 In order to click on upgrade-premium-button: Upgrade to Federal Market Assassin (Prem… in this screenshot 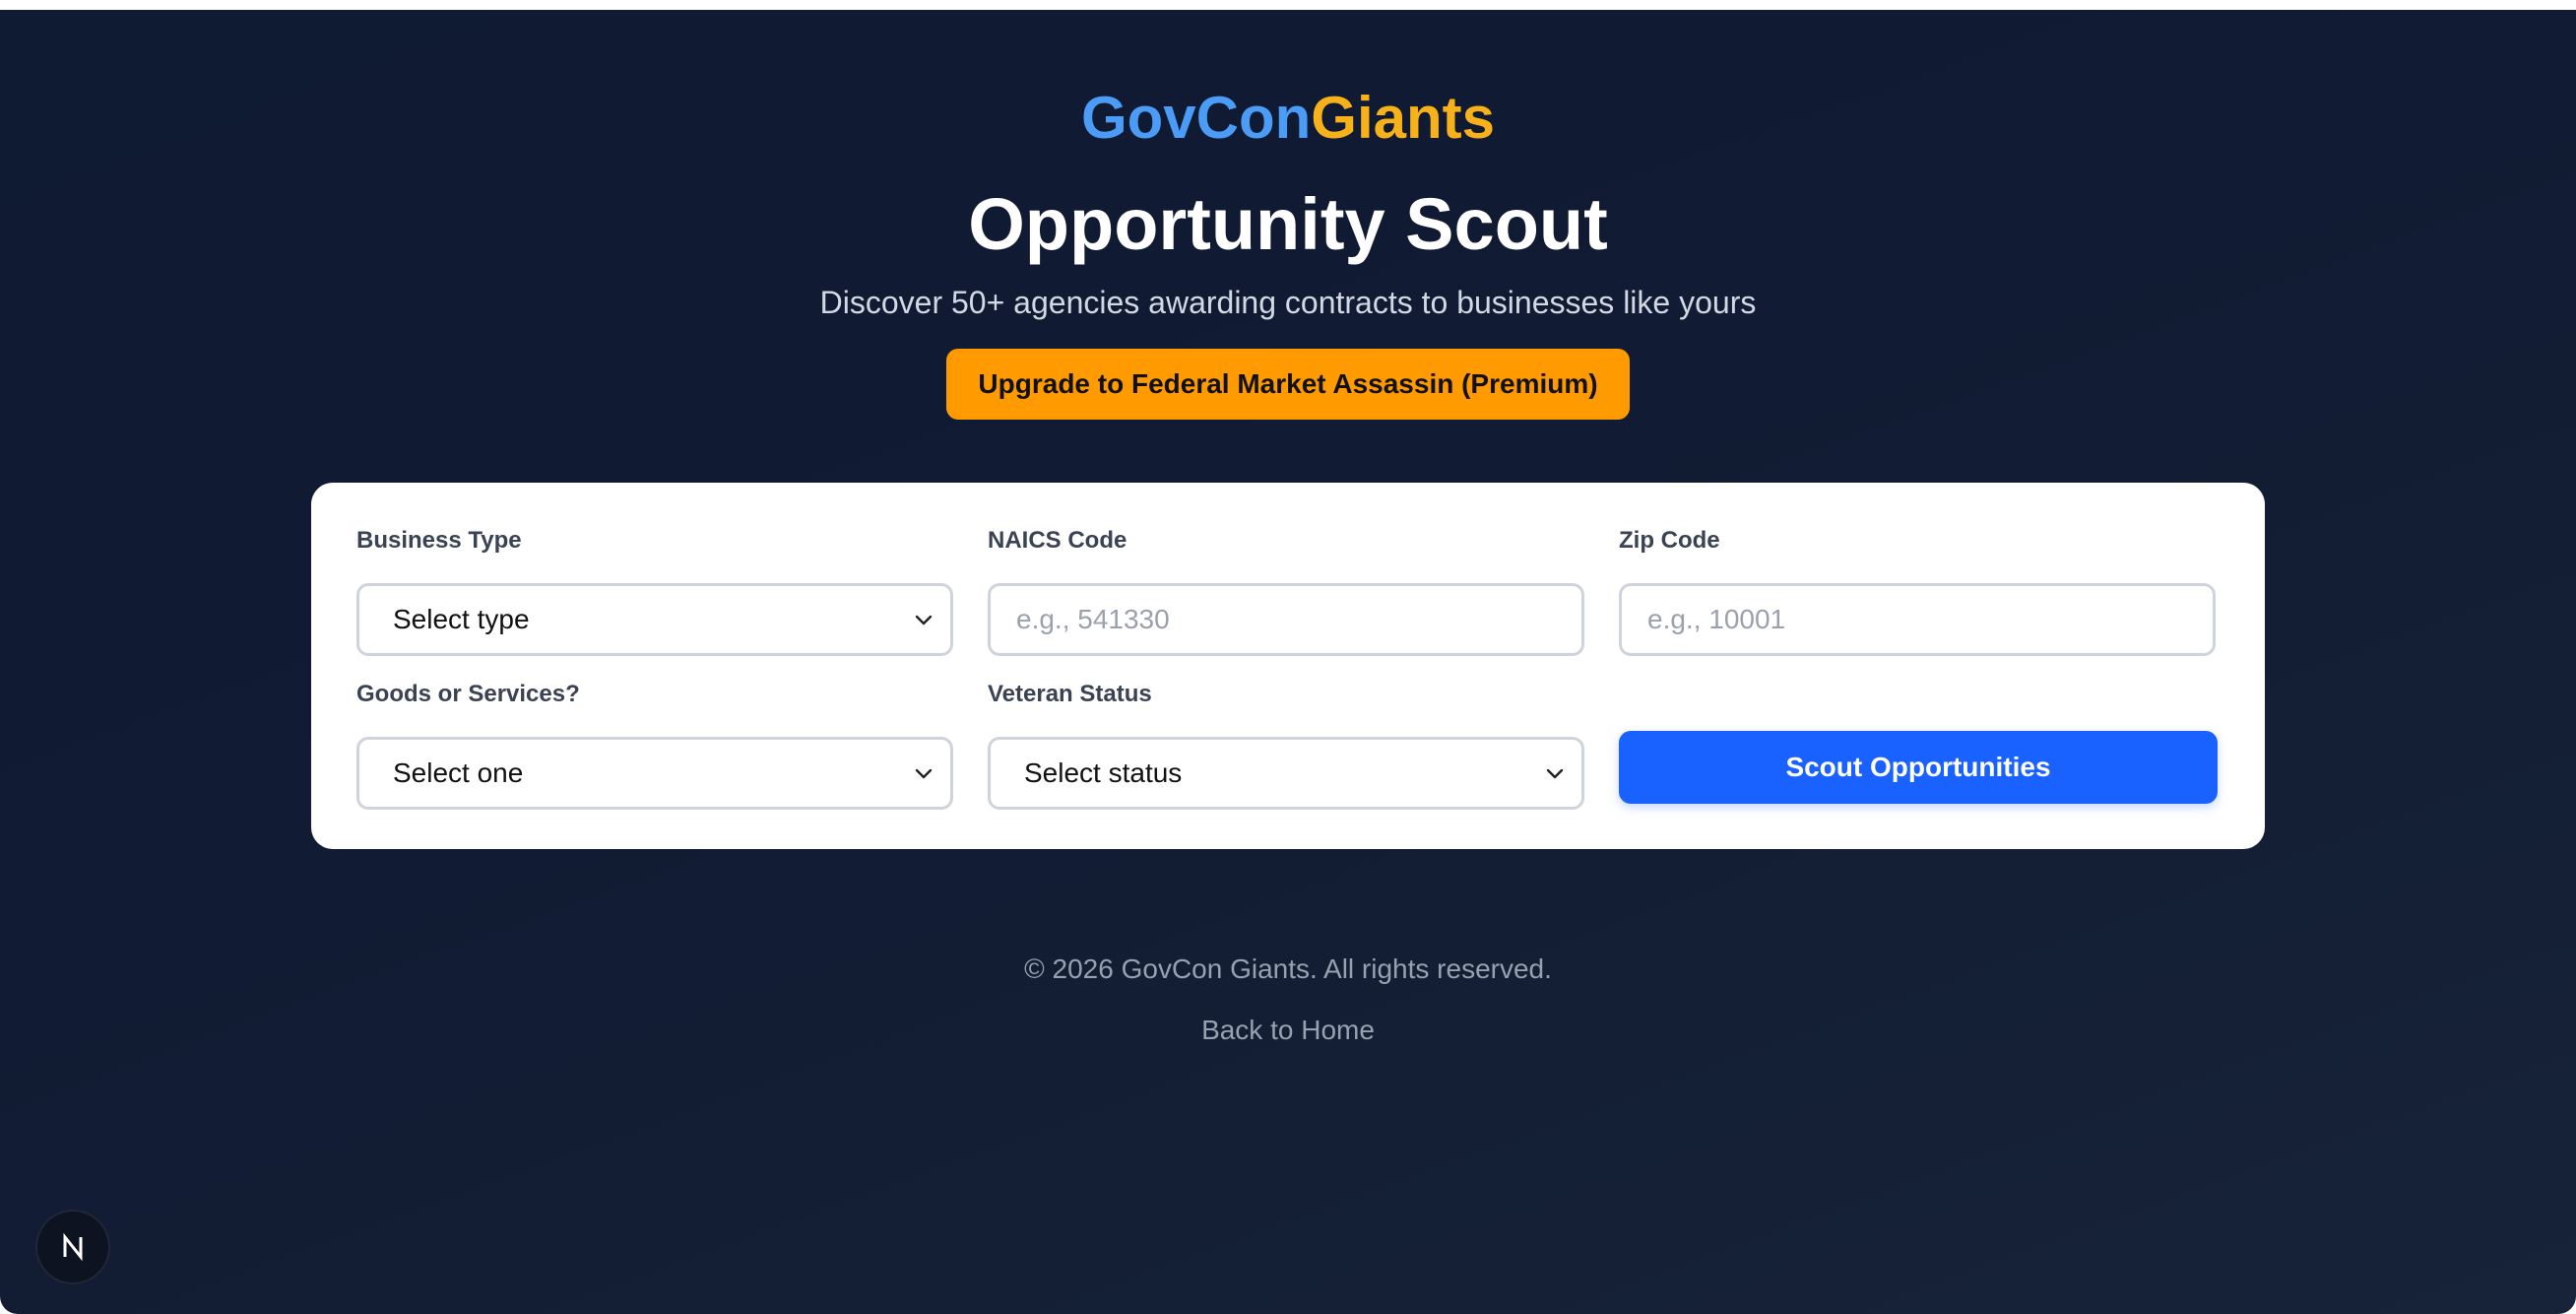, I will do `click(1288, 385)`.